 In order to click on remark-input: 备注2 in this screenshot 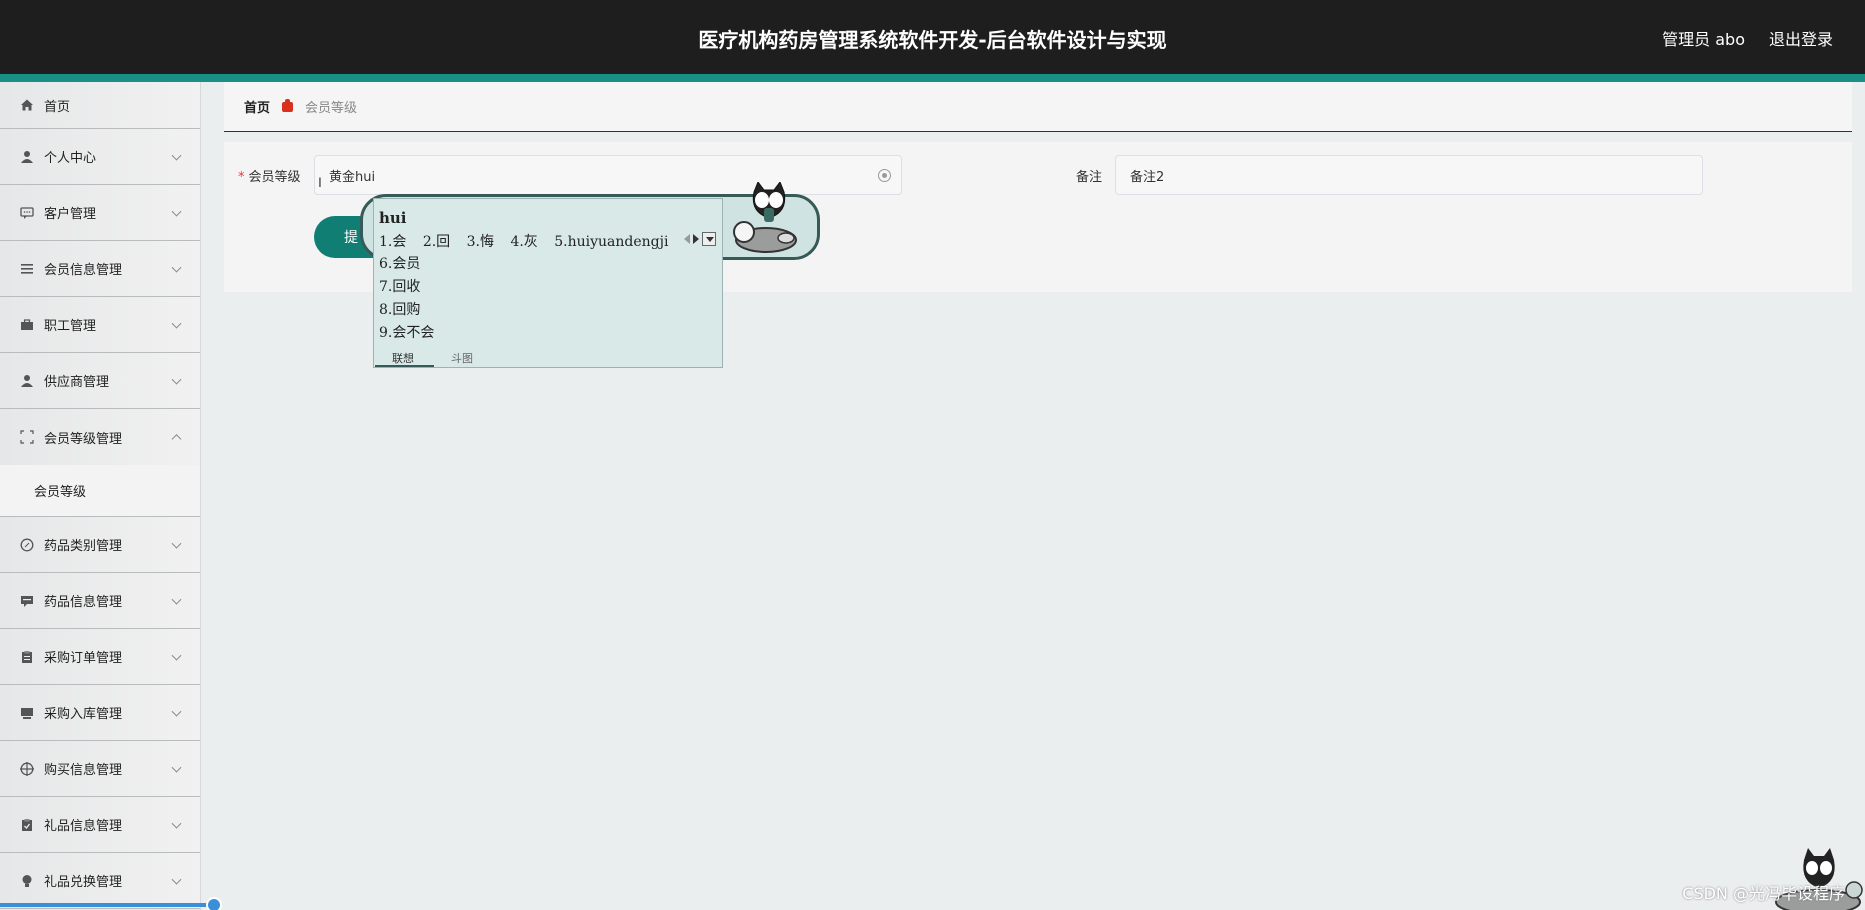, I will do `click(1409, 175)`.